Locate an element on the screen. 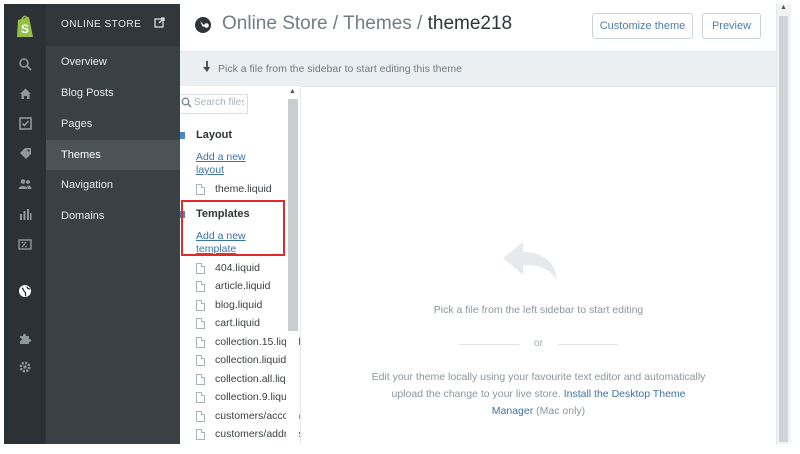 This screenshot has width=800, height=454. settings-icon is located at coordinates (25, 367).